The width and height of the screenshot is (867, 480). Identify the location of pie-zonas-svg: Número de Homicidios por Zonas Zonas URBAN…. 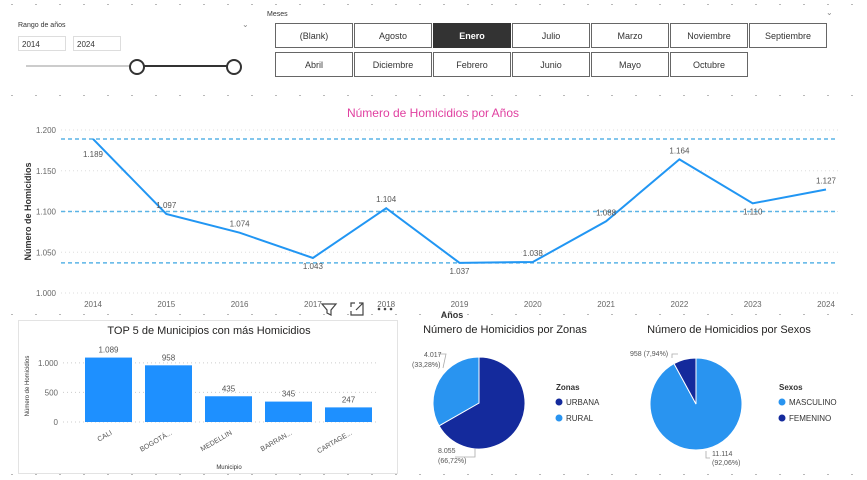
(506, 394).